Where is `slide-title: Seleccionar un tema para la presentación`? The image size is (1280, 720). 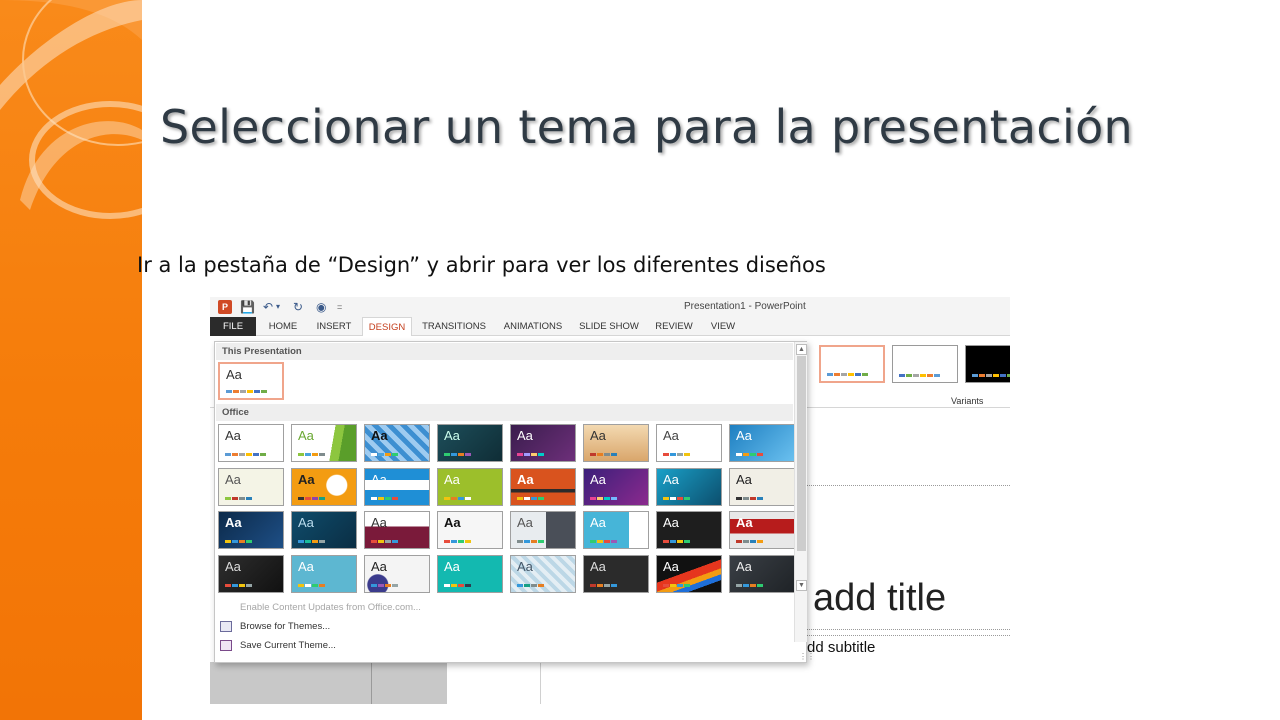
slide-title: Seleccionar un tema para la presentación is located at coordinates (646, 127).